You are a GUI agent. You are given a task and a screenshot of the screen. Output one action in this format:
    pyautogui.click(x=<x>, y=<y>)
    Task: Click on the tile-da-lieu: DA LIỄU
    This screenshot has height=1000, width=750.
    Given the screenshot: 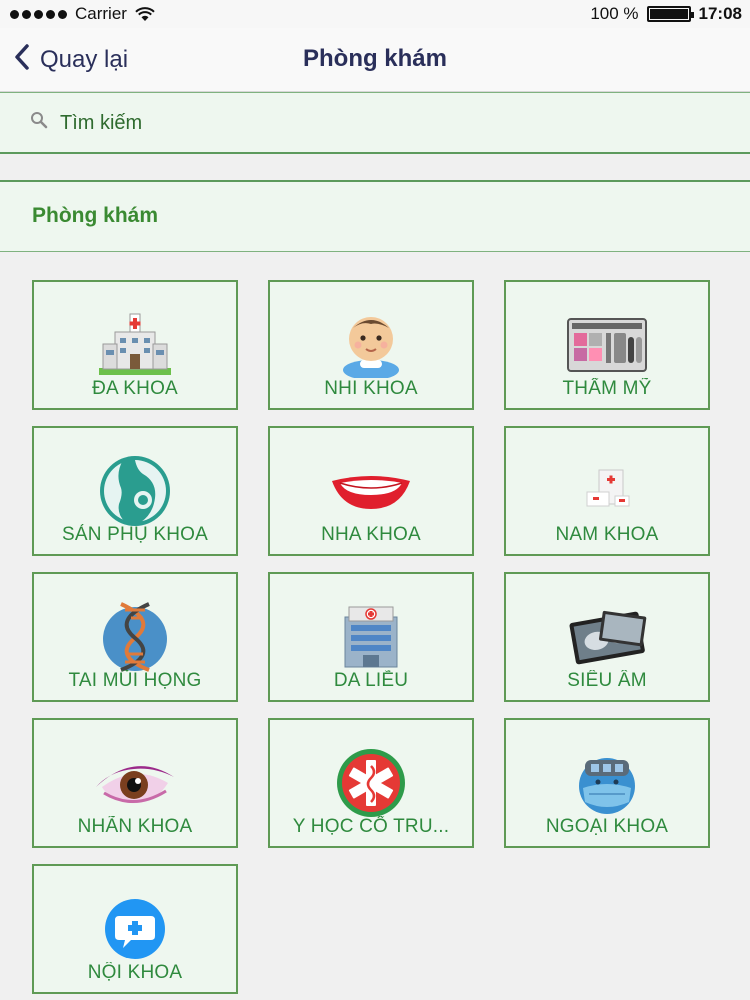 What is the action you would take?
    pyautogui.click(x=371, y=637)
    